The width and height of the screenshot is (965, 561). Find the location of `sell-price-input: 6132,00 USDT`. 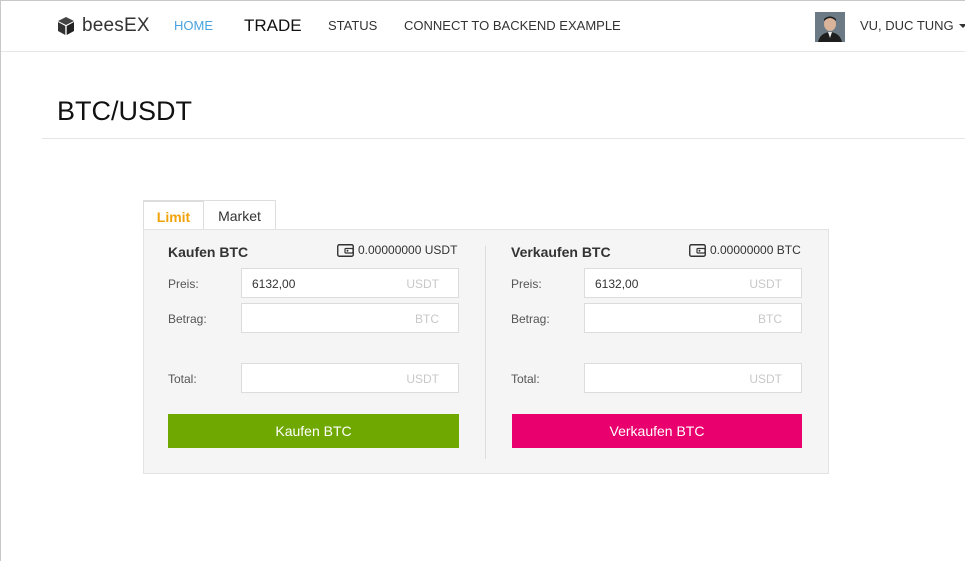

sell-price-input: 6132,00 USDT is located at coordinates (693, 283).